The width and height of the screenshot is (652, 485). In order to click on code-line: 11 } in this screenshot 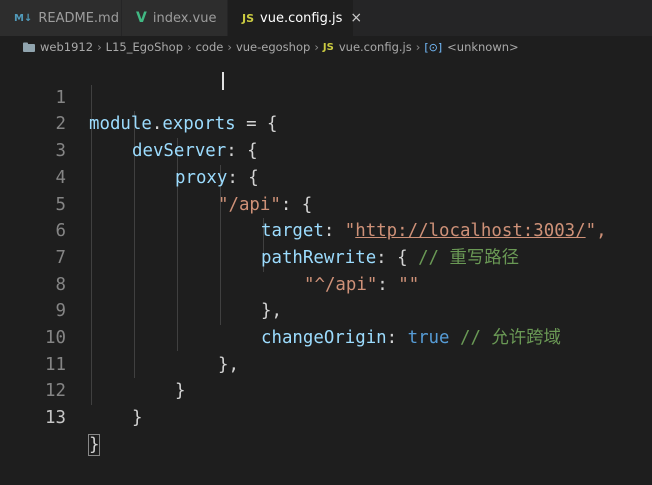, I will do `click(92, 363)`.